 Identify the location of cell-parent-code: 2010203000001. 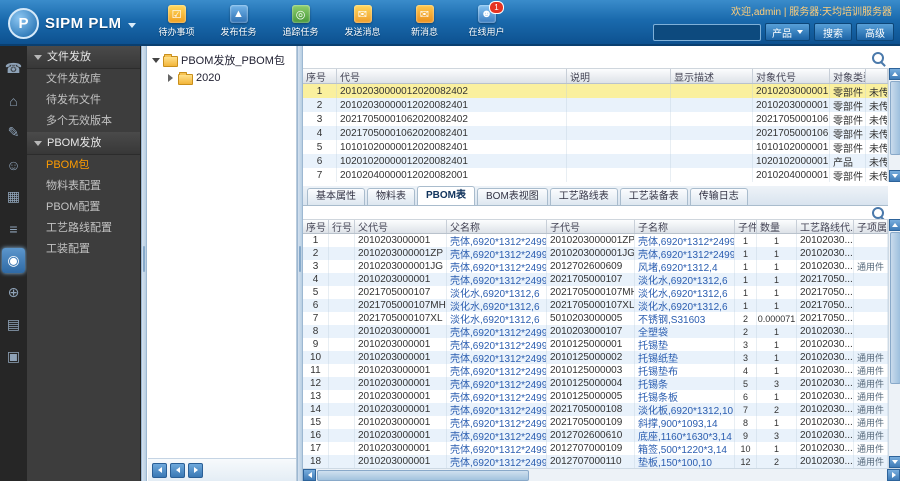
(401, 344).